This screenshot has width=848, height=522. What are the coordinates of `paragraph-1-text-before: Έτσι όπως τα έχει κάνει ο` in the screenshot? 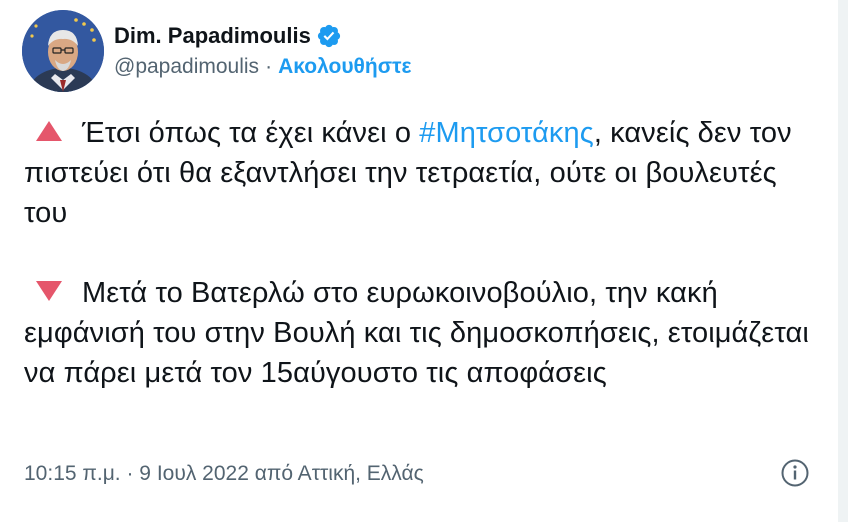 It's located at (251, 133).